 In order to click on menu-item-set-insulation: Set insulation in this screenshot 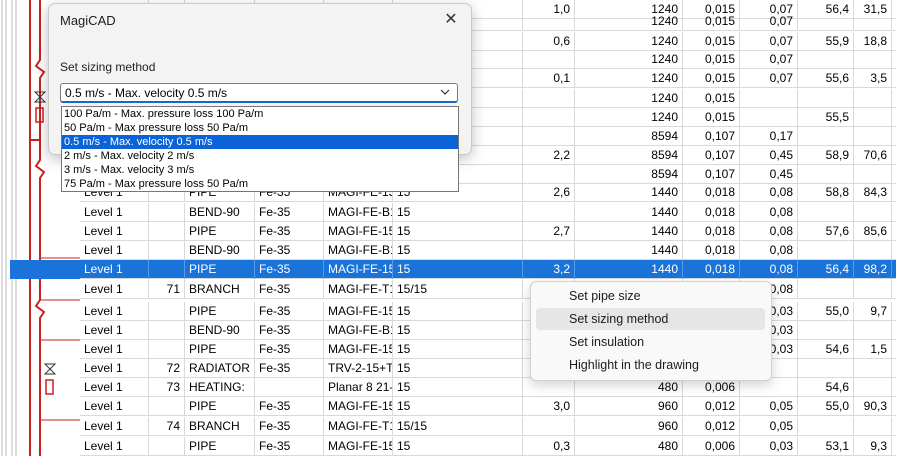, I will do `click(650, 342)`.